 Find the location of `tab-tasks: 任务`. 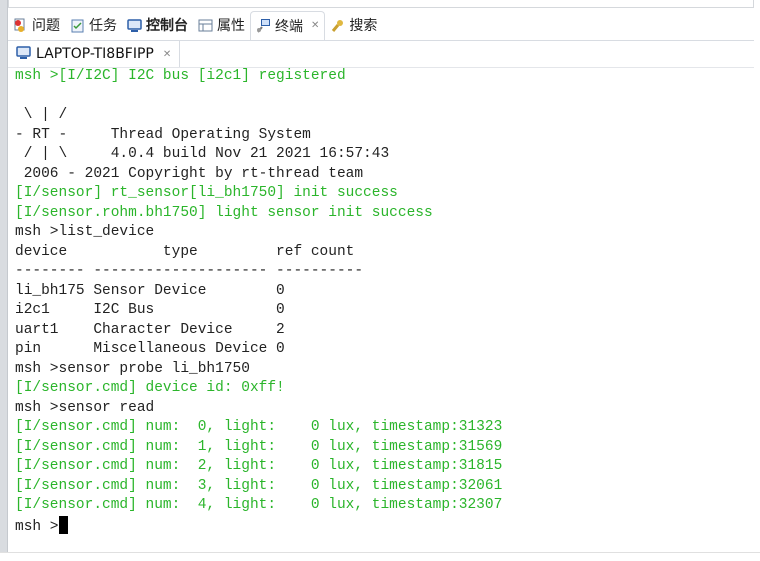

tab-tasks: 任务 is located at coordinates (93, 25).